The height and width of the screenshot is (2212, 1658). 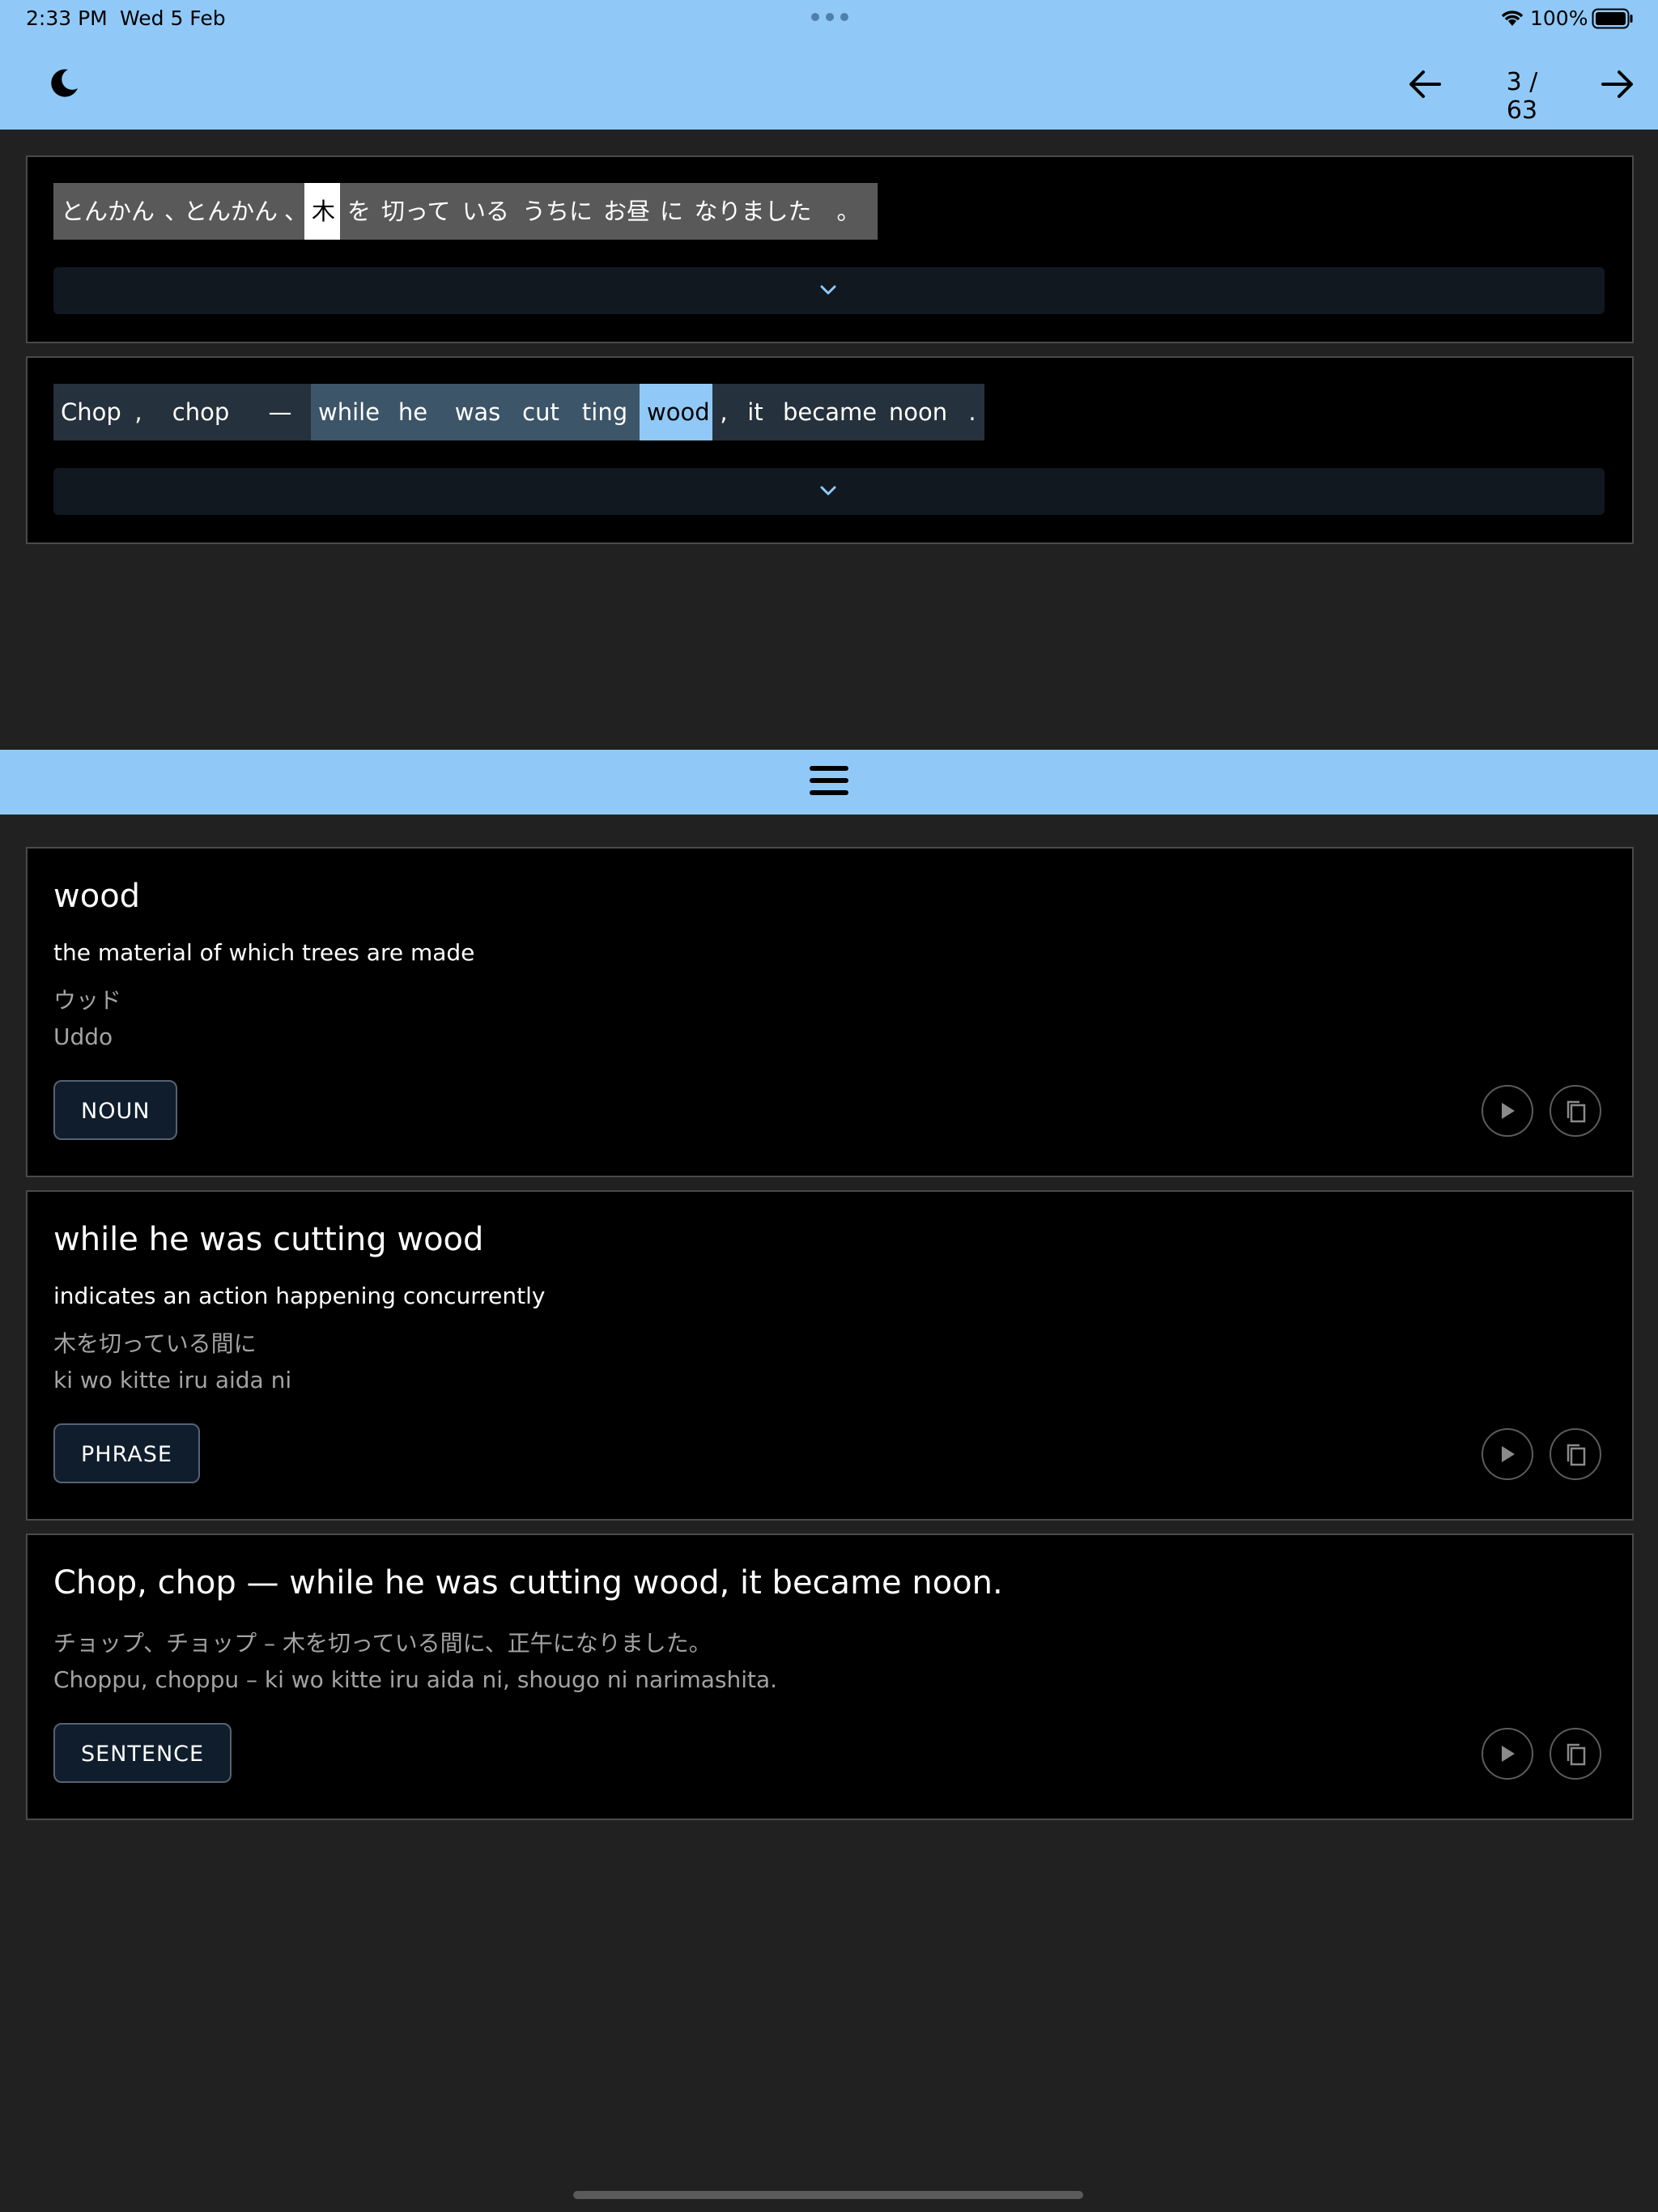 What do you see at coordinates (264, 953) in the screenshot?
I see `card-definition: the material of which trees are made` at bounding box center [264, 953].